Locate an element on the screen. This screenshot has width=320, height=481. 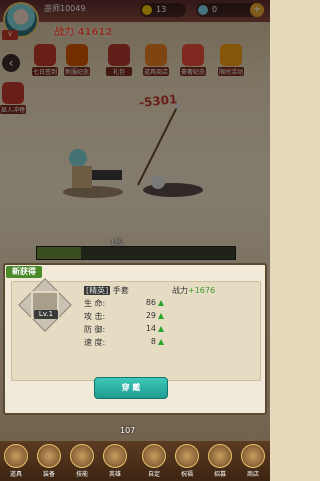
item-stats: 生 命: 86 攻 击: 29 防 御: 14 速 度: 8 is located at coordinates (124, 324).